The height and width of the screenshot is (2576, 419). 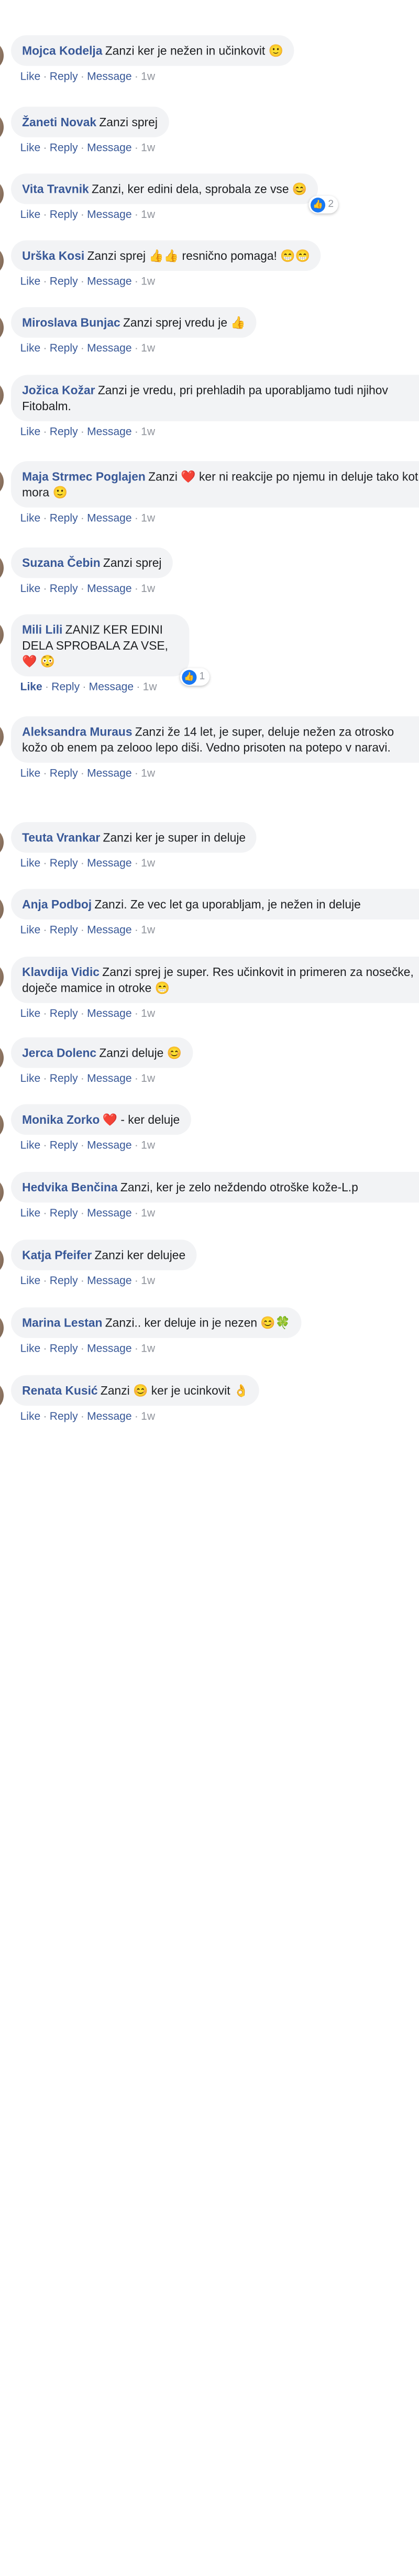 I want to click on commenter-name-link: Mili Lili, so click(x=42, y=629).